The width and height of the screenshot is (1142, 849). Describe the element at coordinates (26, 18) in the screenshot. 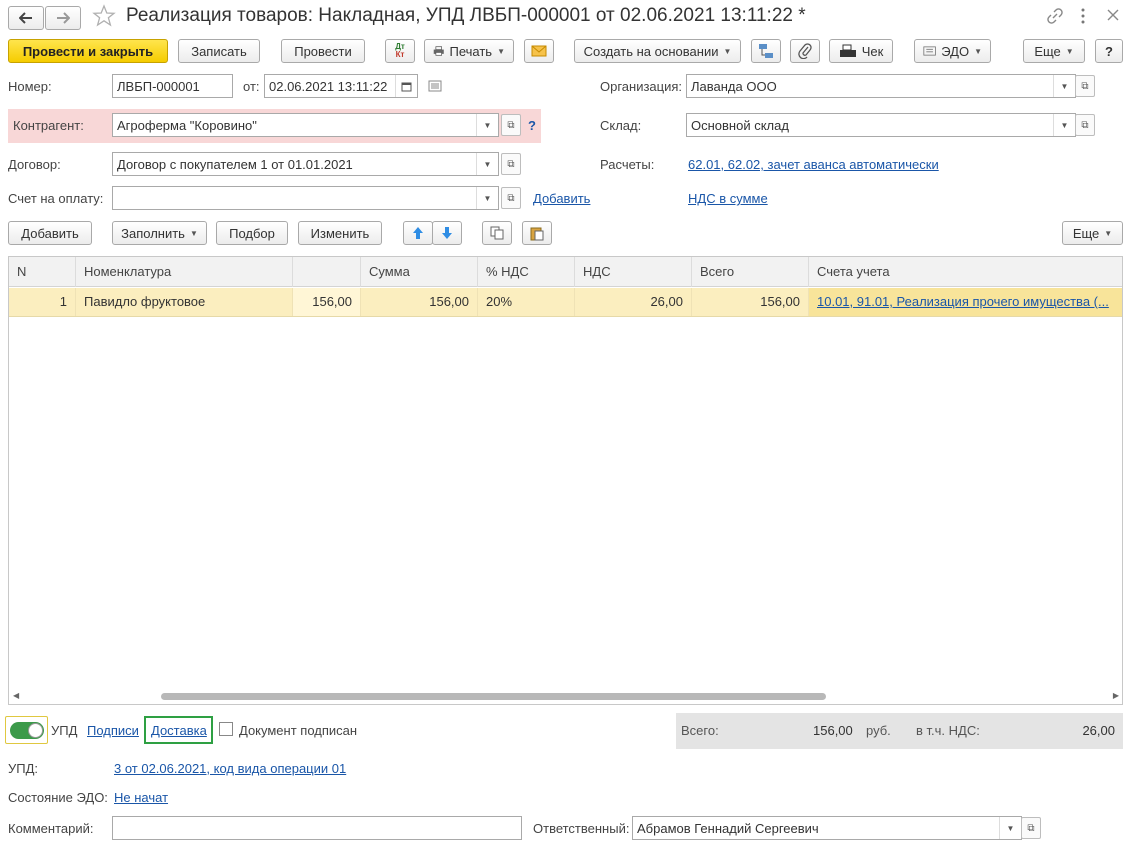

I see `back-button` at that location.